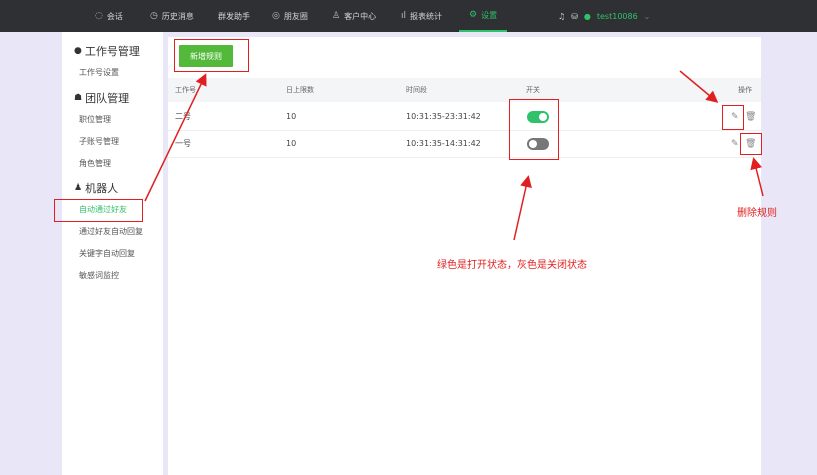  Describe the element at coordinates (757, 213) in the screenshot. I see `annotation-delete-rule: 删除规则` at that location.